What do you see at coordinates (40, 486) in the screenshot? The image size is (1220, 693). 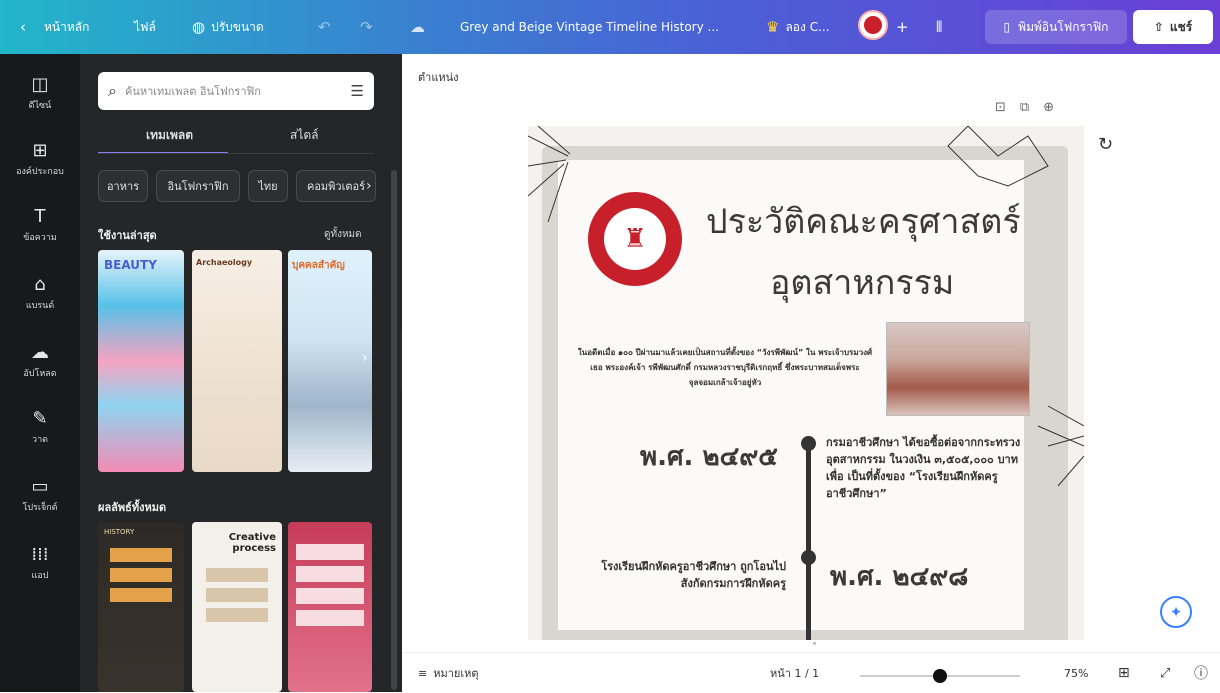 I see `folder-icon: ▭` at bounding box center [40, 486].